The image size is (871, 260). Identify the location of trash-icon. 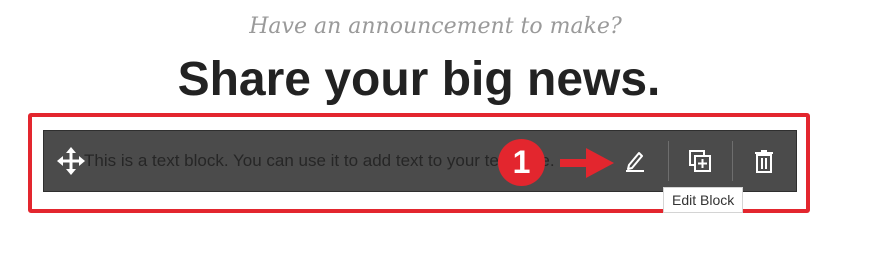
(764, 161).